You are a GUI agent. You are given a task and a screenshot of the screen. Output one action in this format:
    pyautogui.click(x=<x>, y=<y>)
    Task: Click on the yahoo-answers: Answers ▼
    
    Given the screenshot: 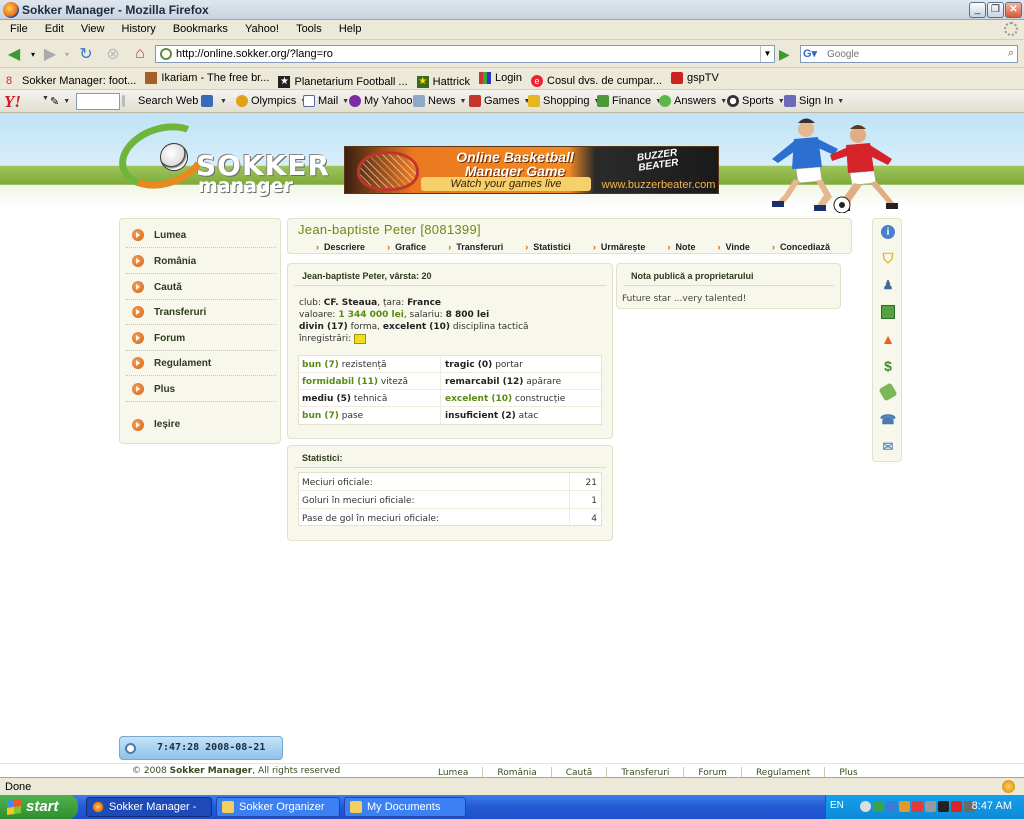 What is the action you would take?
    pyautogui.click(x=693, y=101)
    